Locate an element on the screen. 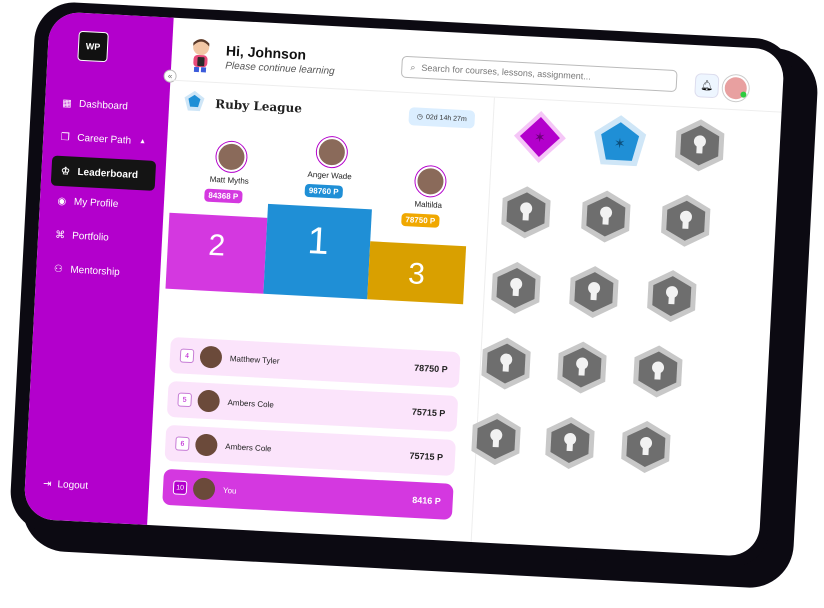  online-status-dot is located at coordinates (743, 94).